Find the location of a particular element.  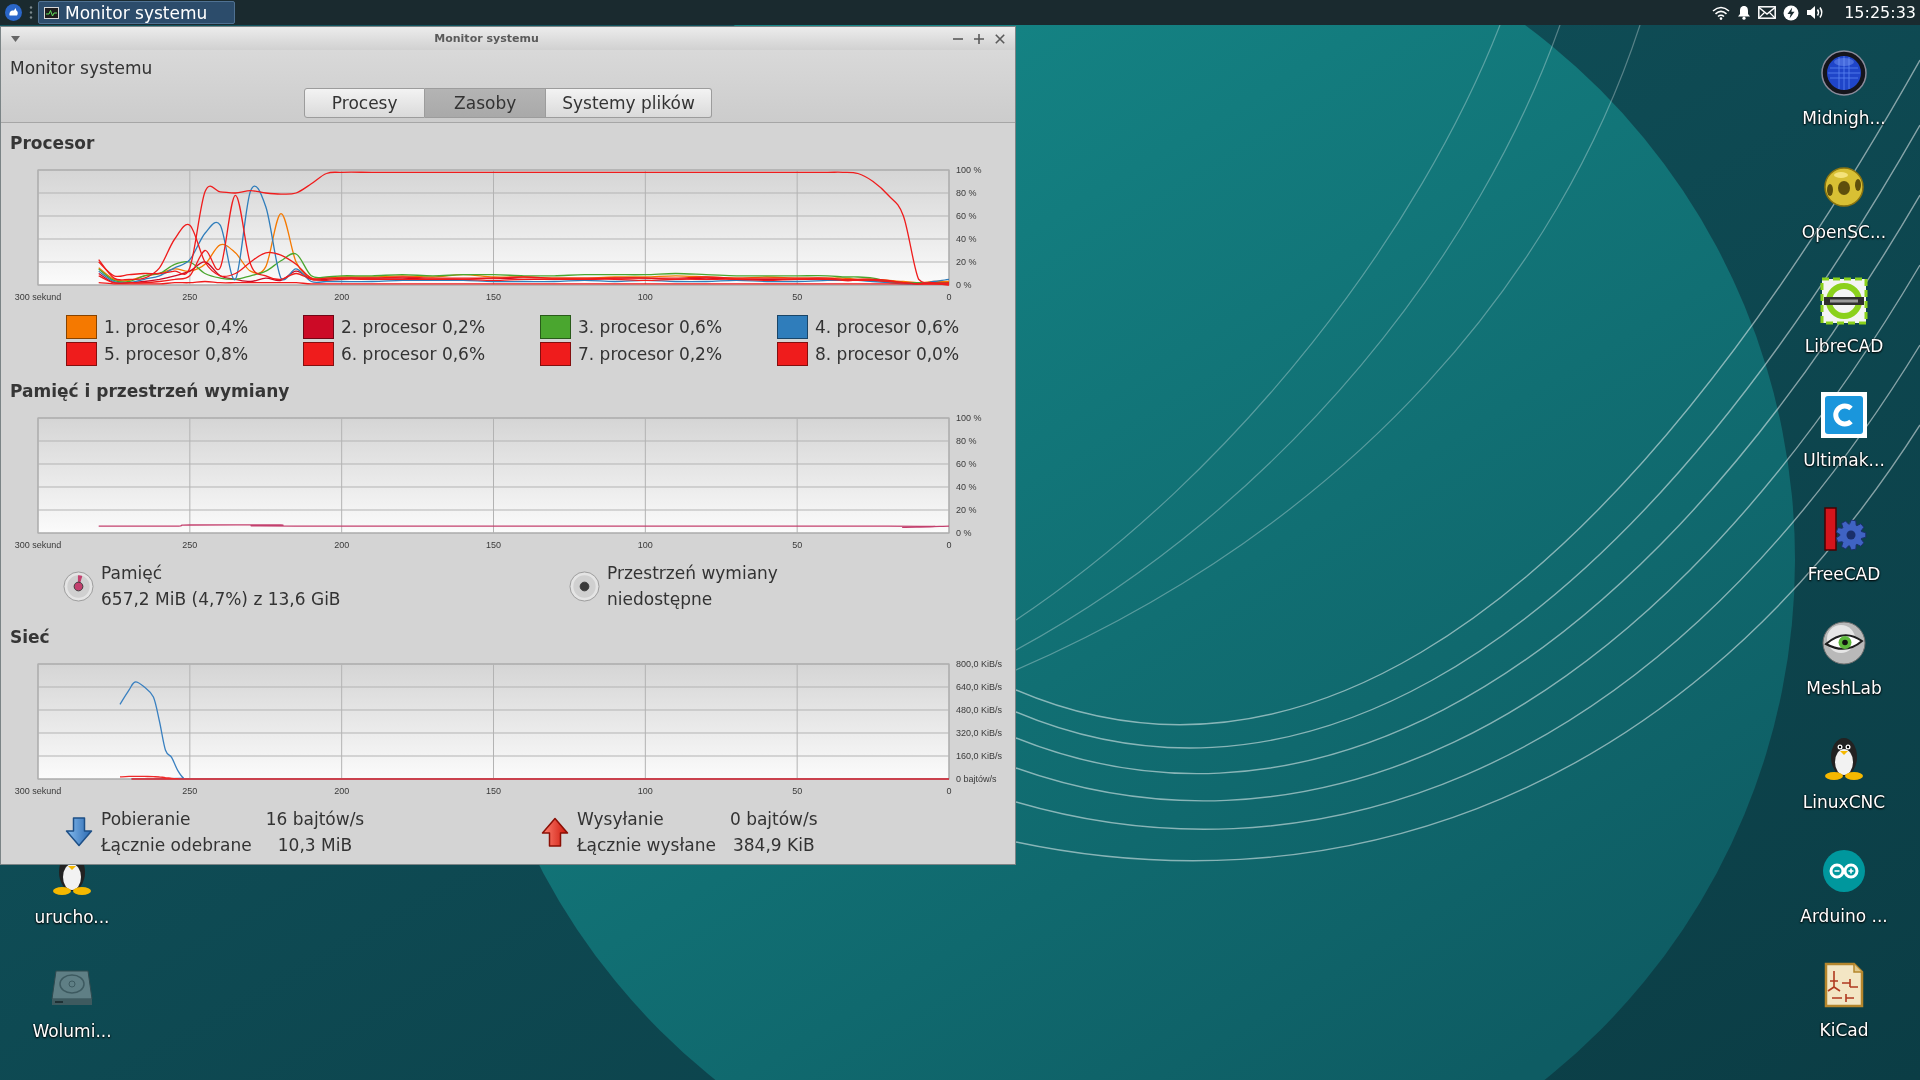

legend-label: 3. procesor 0,6% is located at coordinates (650, 327).